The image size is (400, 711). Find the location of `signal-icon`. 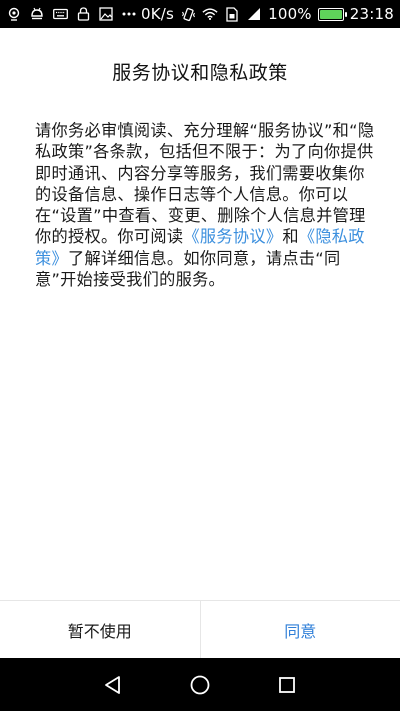

signal-icon is located at coordinates (254, 14).